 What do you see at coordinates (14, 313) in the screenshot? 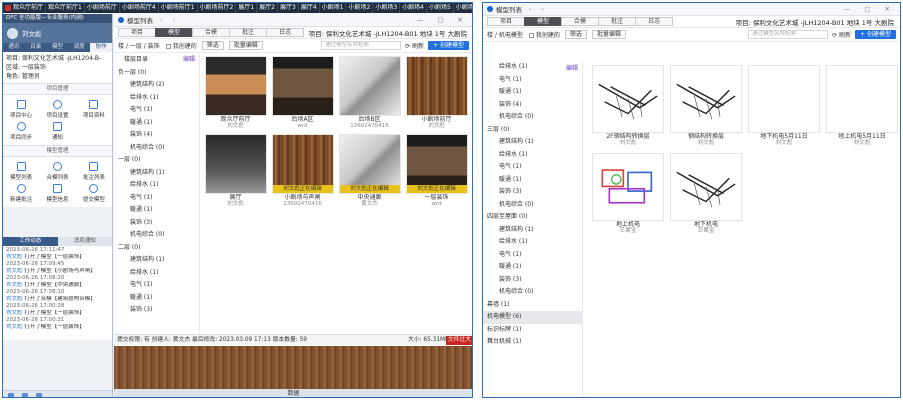
I see `activity-user-4: 刘文彪` at bounding box center [14, 313].